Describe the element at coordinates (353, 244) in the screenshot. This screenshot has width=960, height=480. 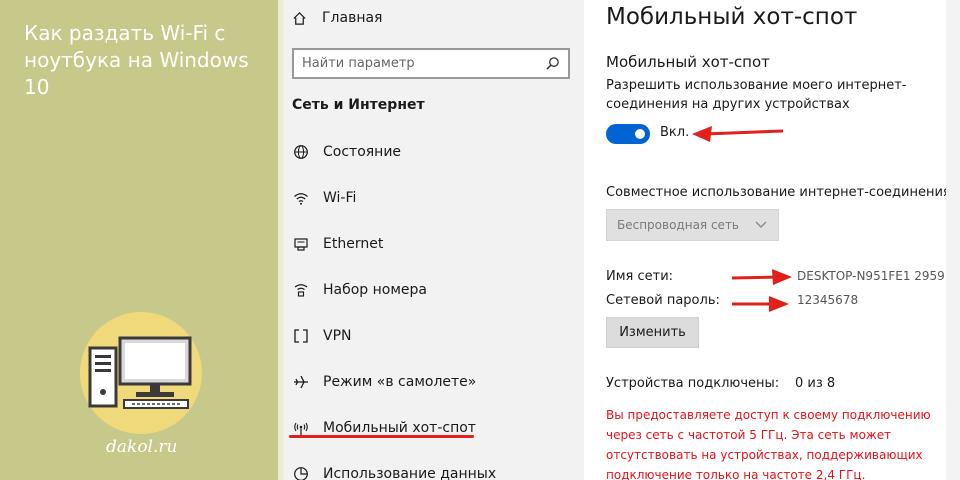
I see `sidebar-item-label: Ethernet` at that location.